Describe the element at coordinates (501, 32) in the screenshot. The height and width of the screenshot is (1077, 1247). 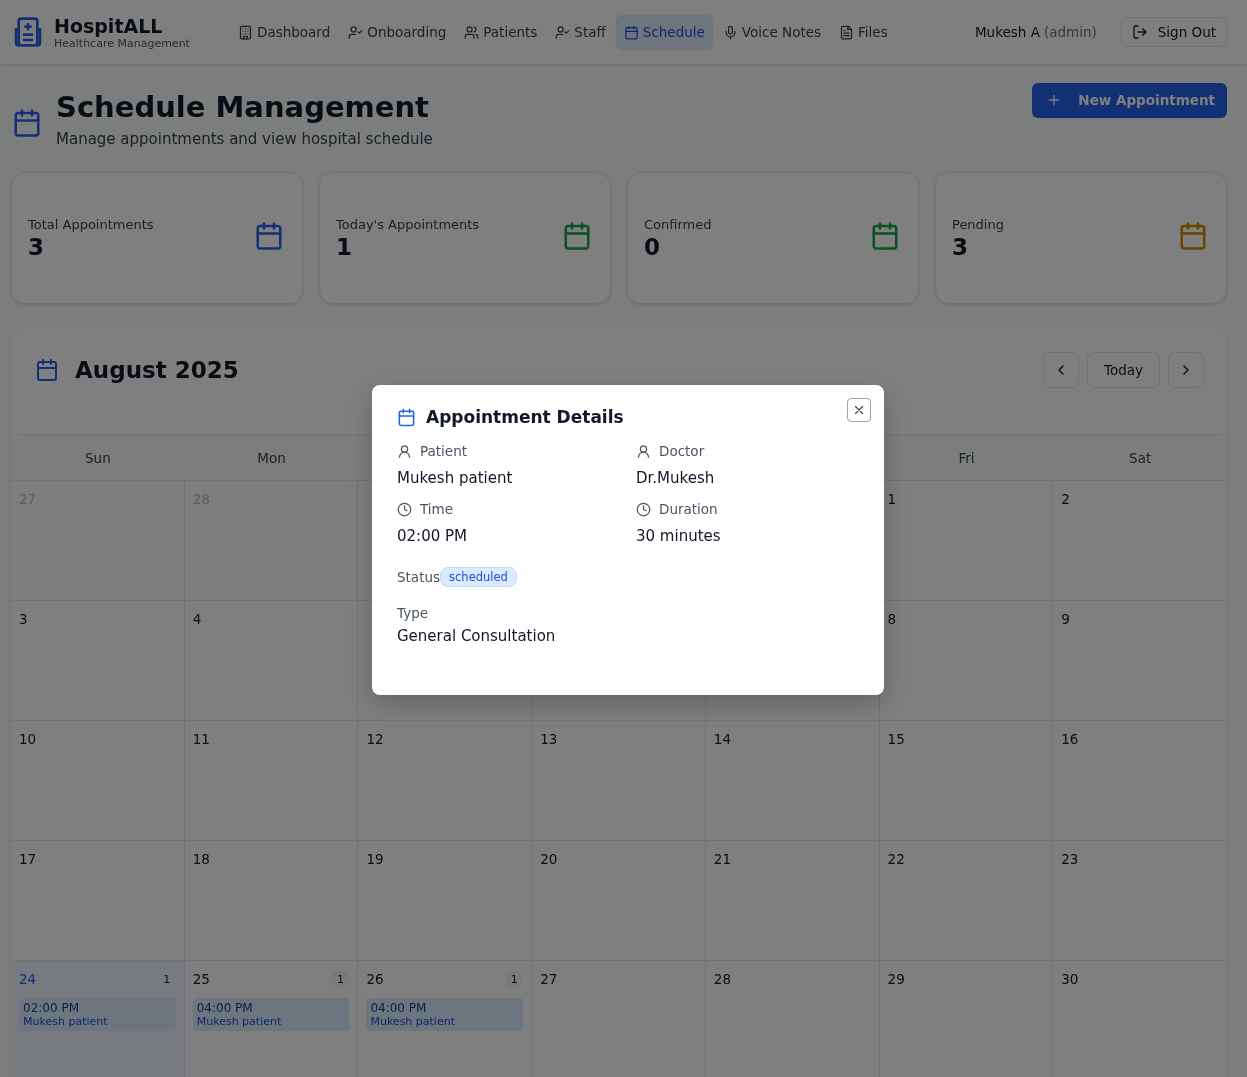
I see `nav-tab: Patients` at that location.